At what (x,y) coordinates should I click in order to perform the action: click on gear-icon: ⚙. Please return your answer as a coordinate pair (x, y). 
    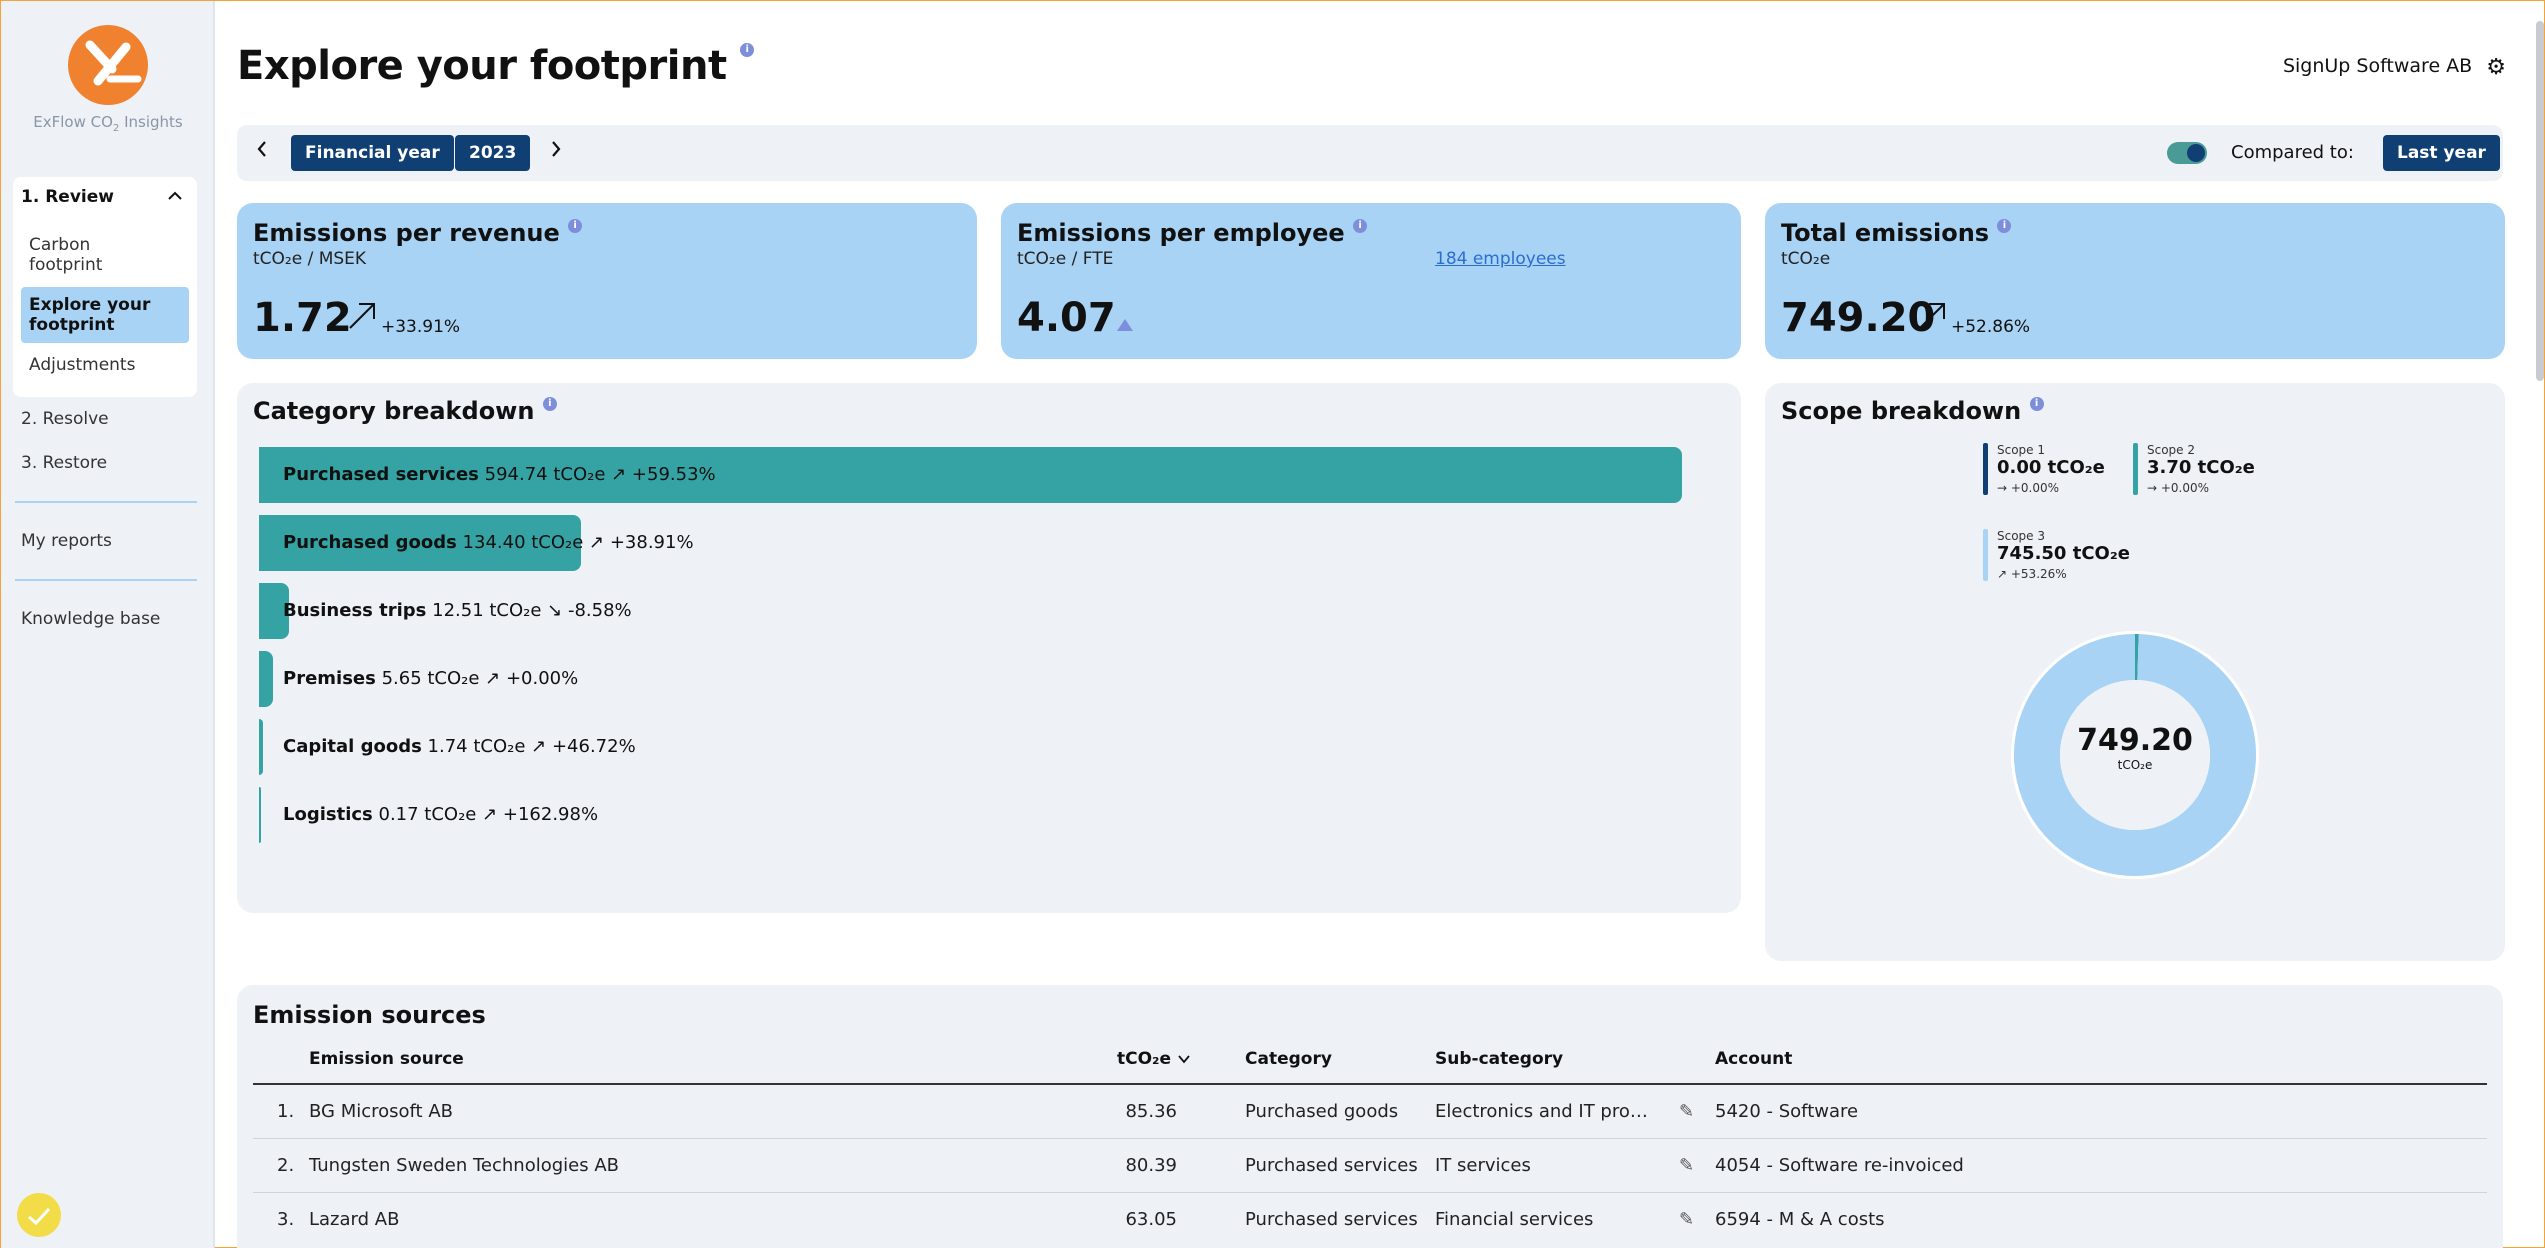
    Looking at the image, I should click on (2496, 67).